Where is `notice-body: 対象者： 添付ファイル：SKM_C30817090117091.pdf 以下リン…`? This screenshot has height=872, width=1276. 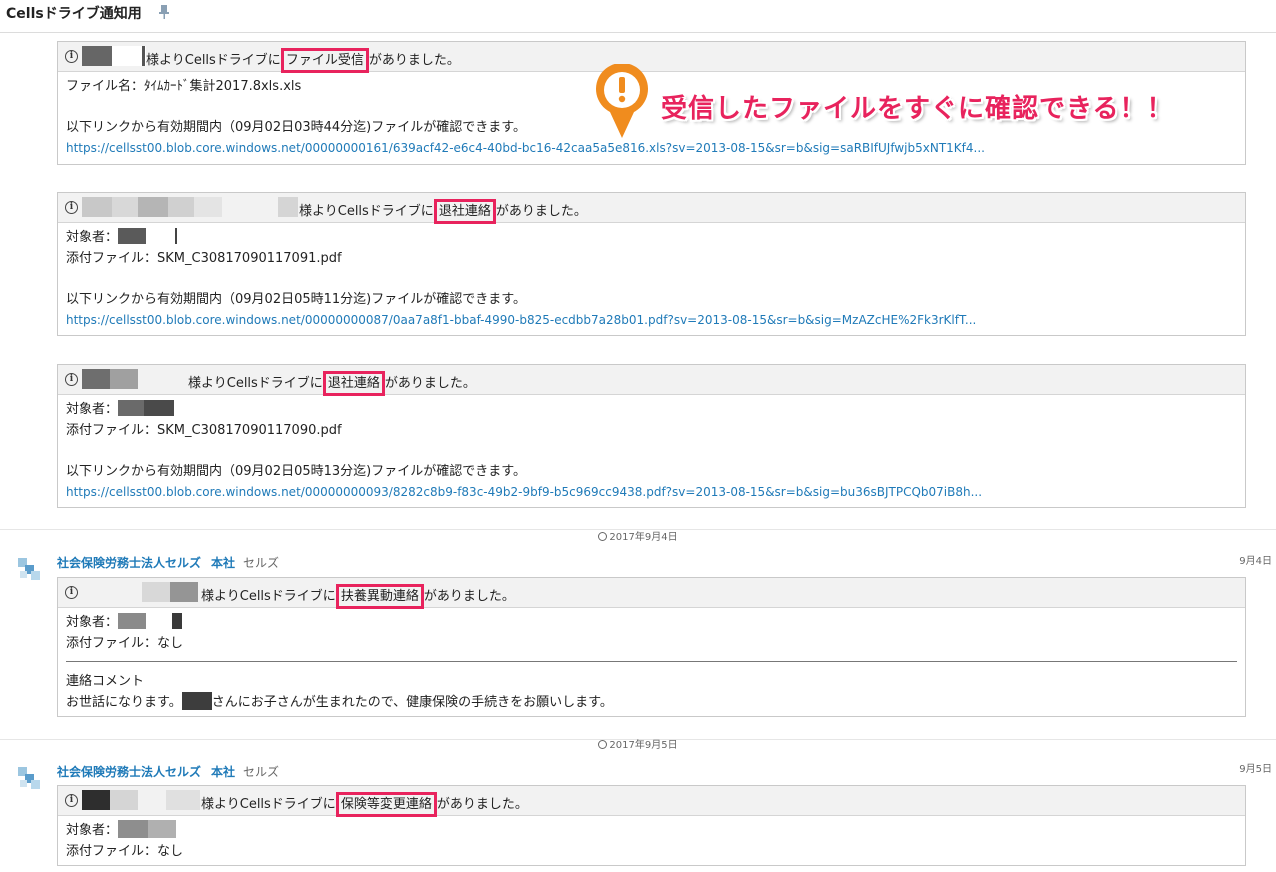 notice-body: 対象者： 添付ファイル：SKM_C30817090117091.pdf 以下リン… is located at coordinates (651, 281).